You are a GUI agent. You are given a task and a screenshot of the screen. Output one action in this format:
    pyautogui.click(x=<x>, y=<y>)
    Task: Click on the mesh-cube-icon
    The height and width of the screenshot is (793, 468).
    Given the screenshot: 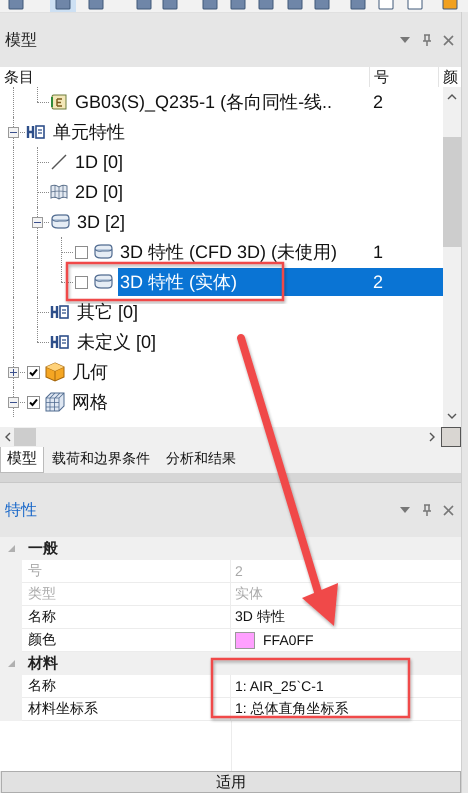 What is the action you would take?
    pyautogui.click(x=55, y=402)
    